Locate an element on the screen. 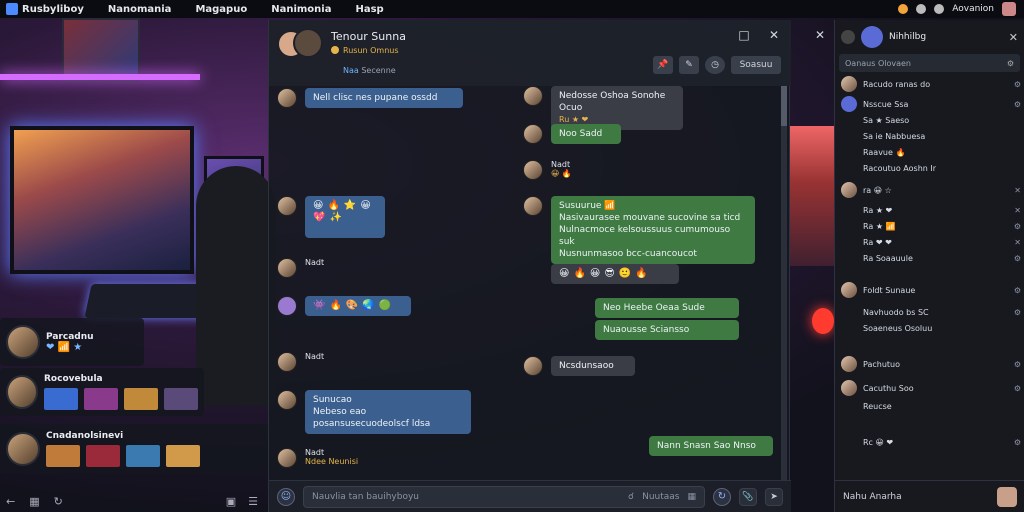  sidebar-row: Ra ★ 📶 ⚙ is located at coordinates (931, 226).